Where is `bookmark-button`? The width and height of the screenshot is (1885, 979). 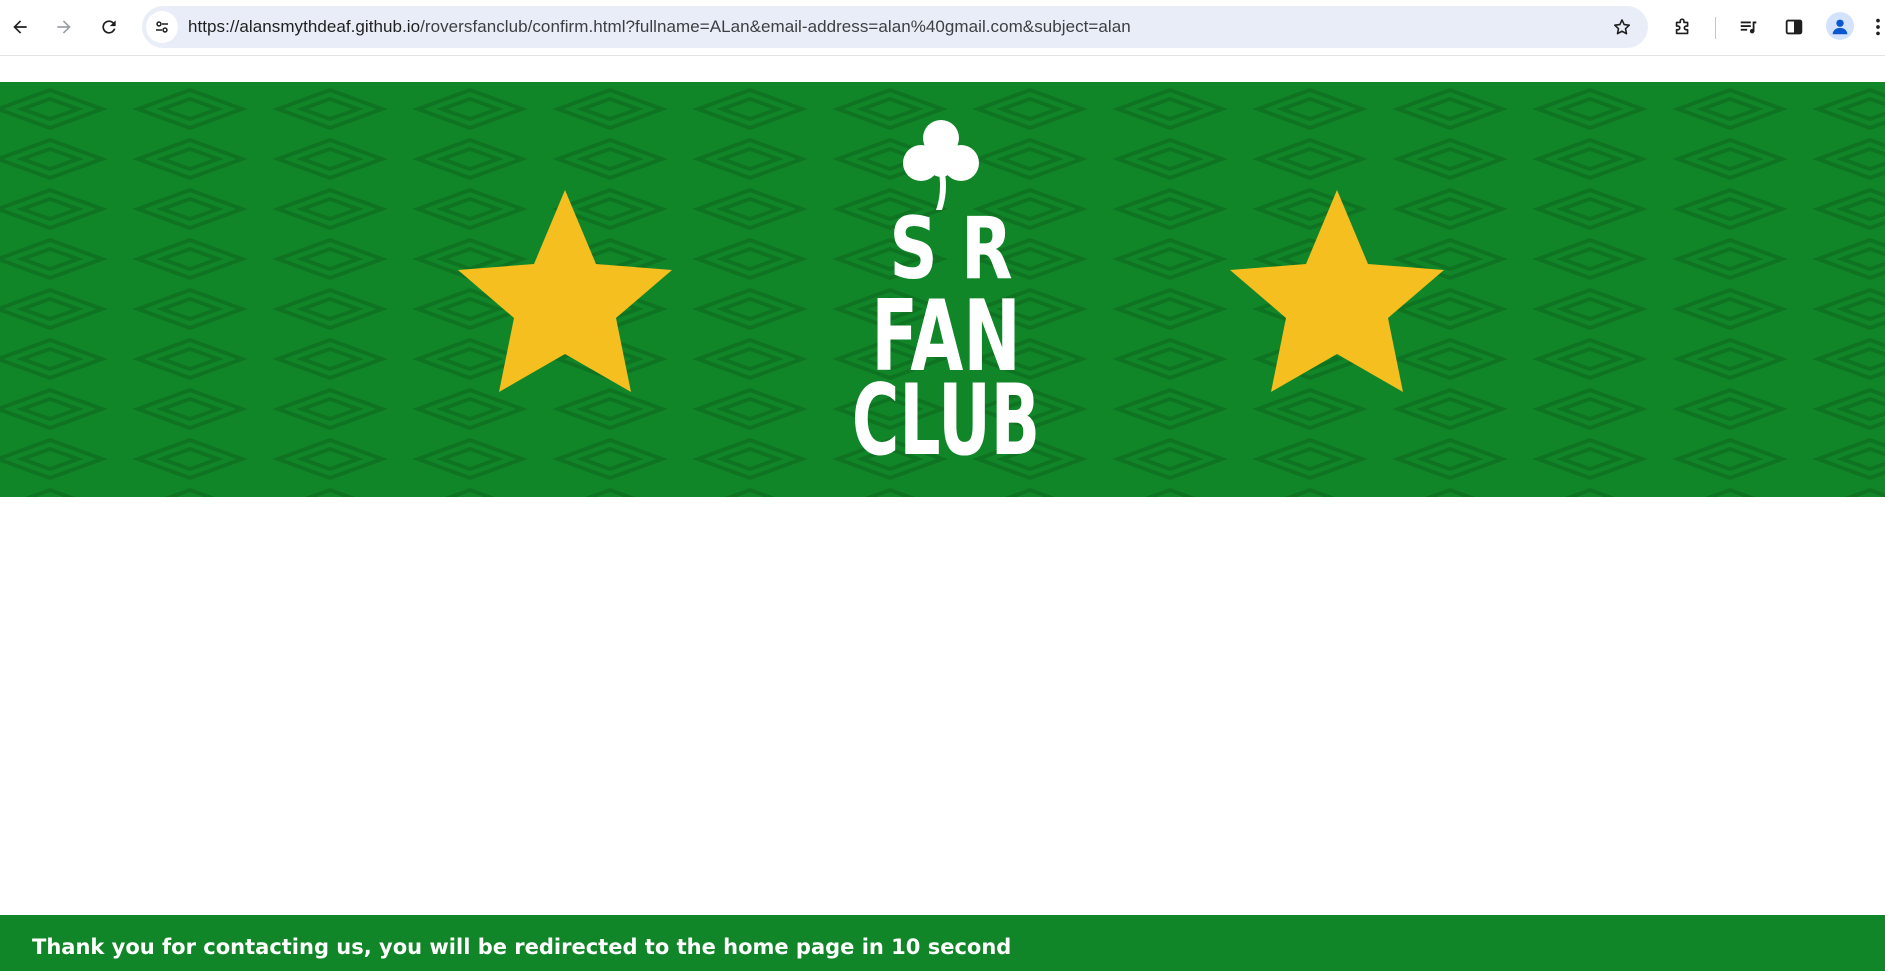
bookmark-button is located at coordinates (1622, 27).